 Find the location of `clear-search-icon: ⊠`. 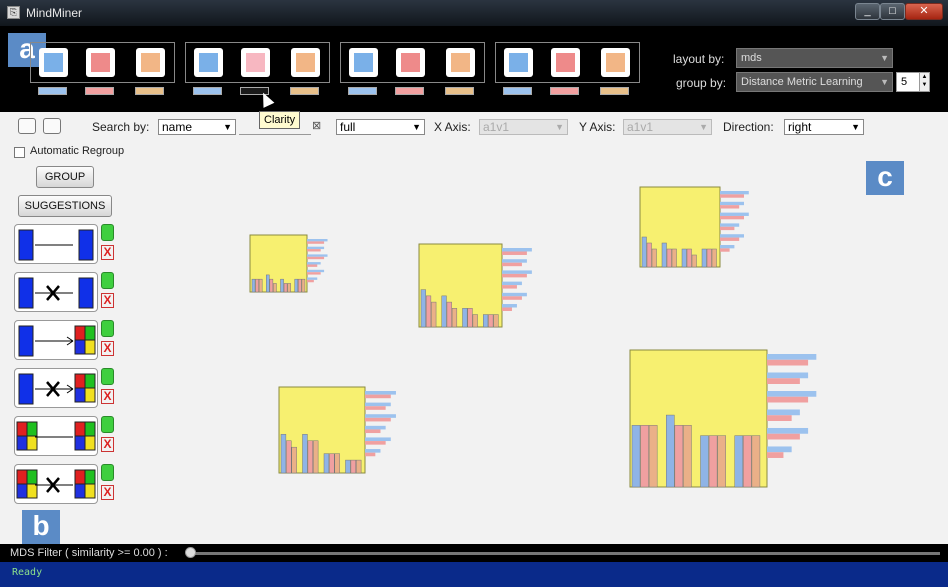

clear-search-icon: ⊠ is located at coordinates (316, 125).